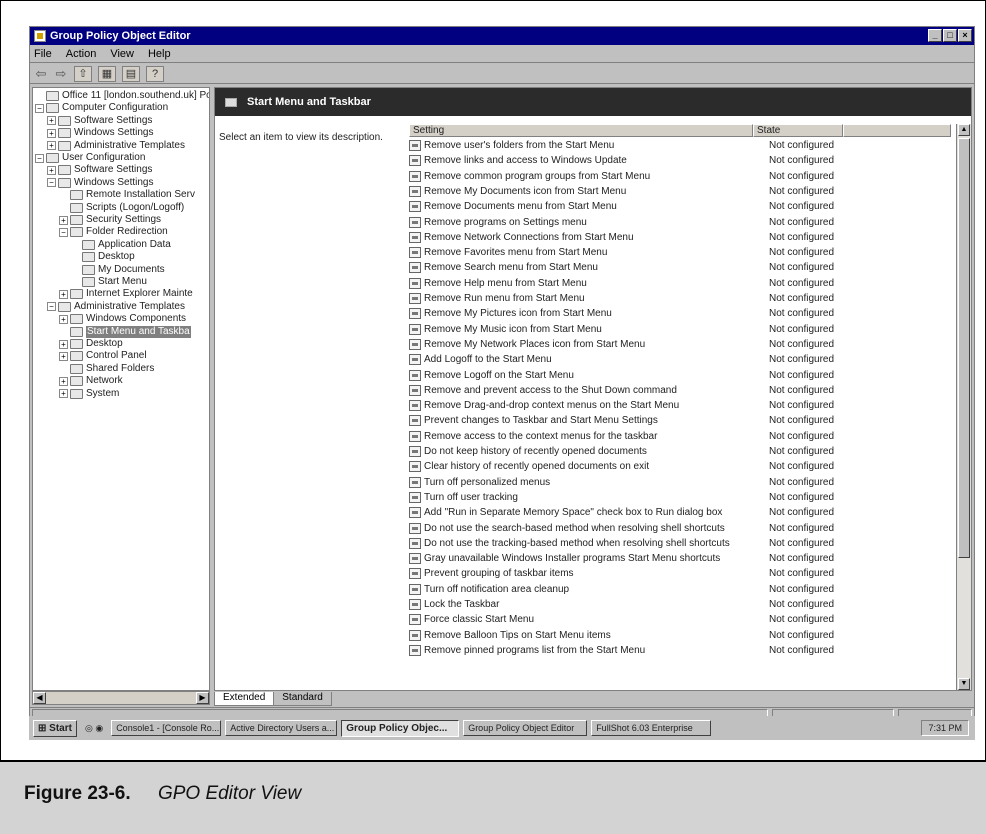 This screenshot has width=986, height=834. What do you see at coordinates (525, 728) in the screenshot?
I see `taskbar-button-gpo-editor: Group Policy Object Editor` at bounding box center [525, 728].